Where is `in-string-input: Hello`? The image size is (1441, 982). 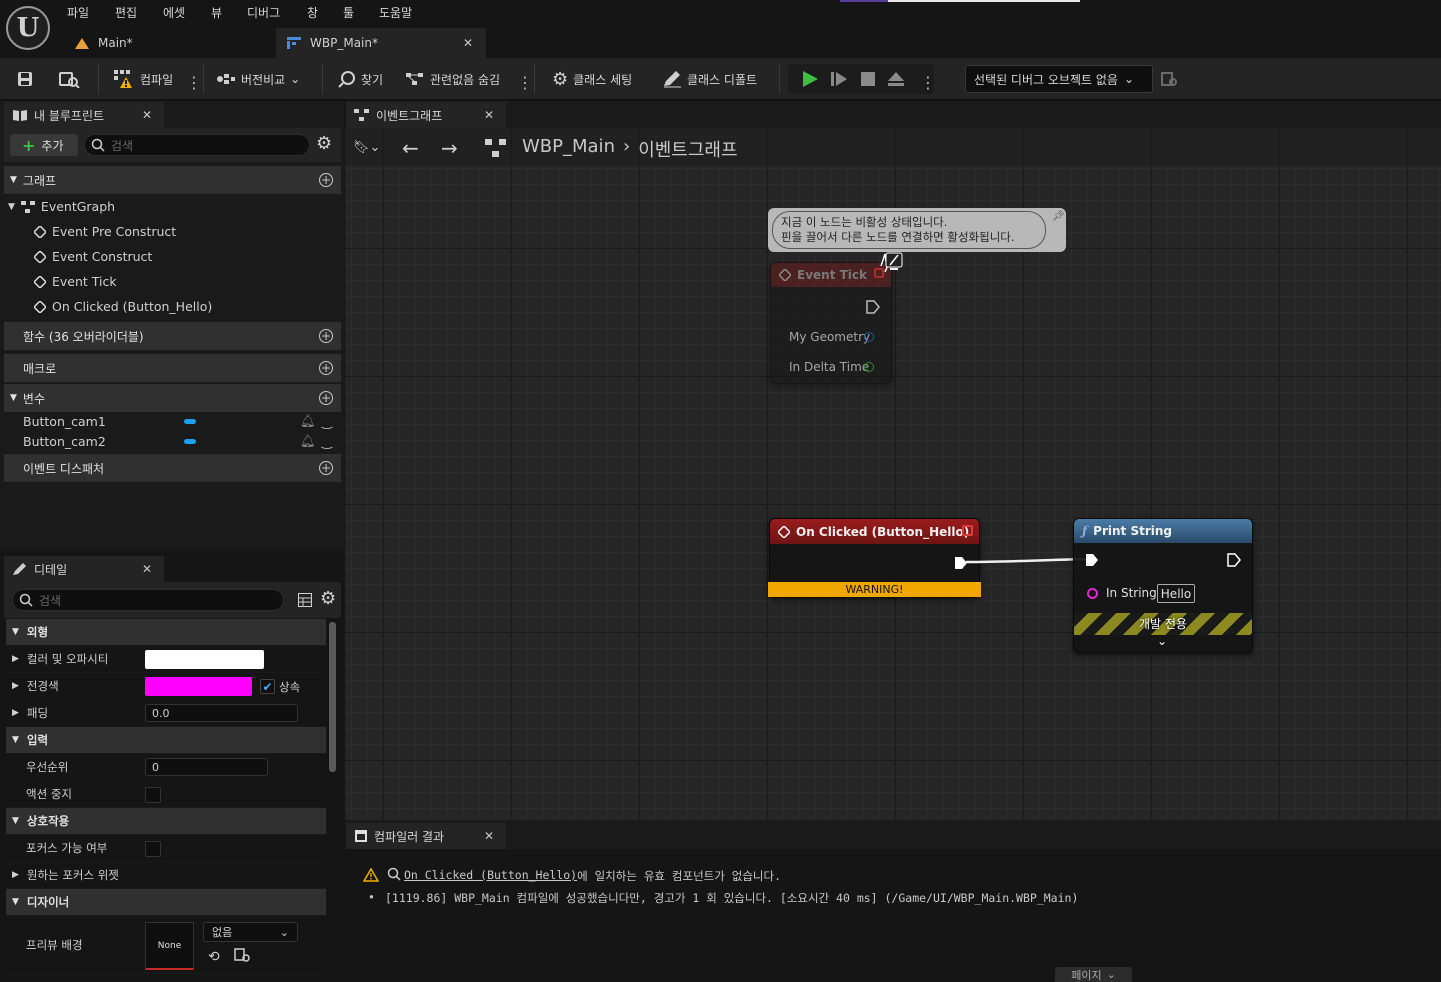 in-string-input: Hello is located at coordinates (1176, 593).